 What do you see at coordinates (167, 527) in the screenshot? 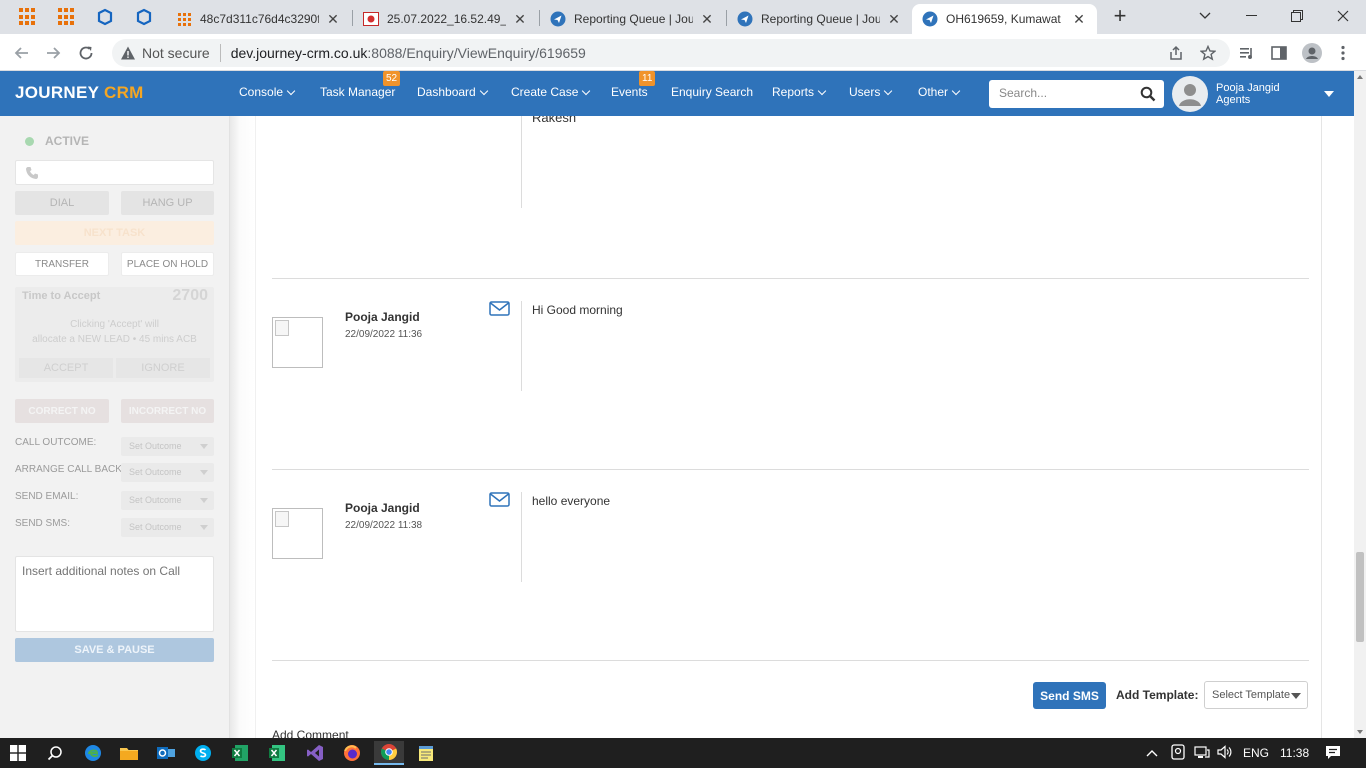
I see `send-sms-select: Set Outcome` at bounding box center [167, 527].